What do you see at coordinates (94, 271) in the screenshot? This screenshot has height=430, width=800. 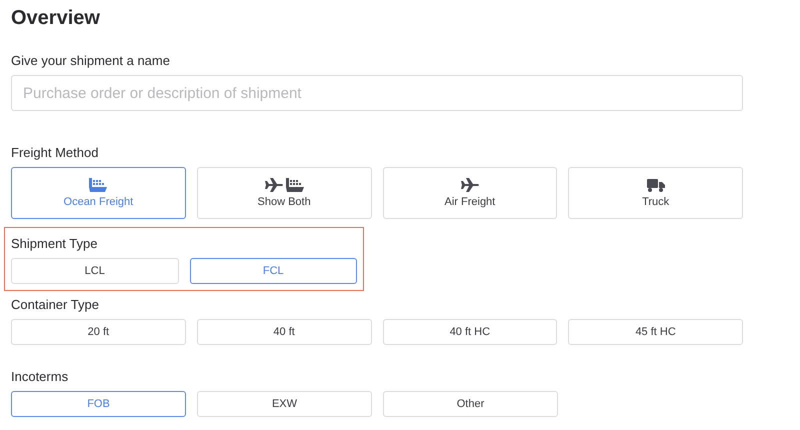 I see `option-button: LCL` at bounding box center [94, 271].